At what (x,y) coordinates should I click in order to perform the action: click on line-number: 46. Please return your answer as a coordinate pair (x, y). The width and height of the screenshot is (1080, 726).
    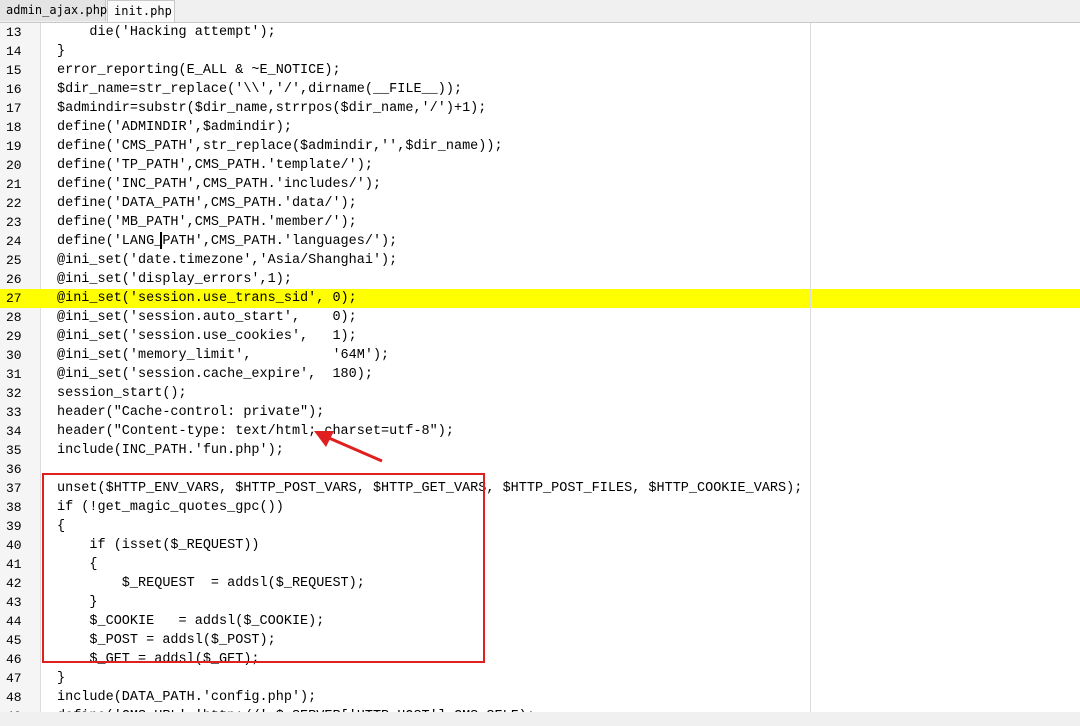
    Looking at the image, I should click on (14, 659).